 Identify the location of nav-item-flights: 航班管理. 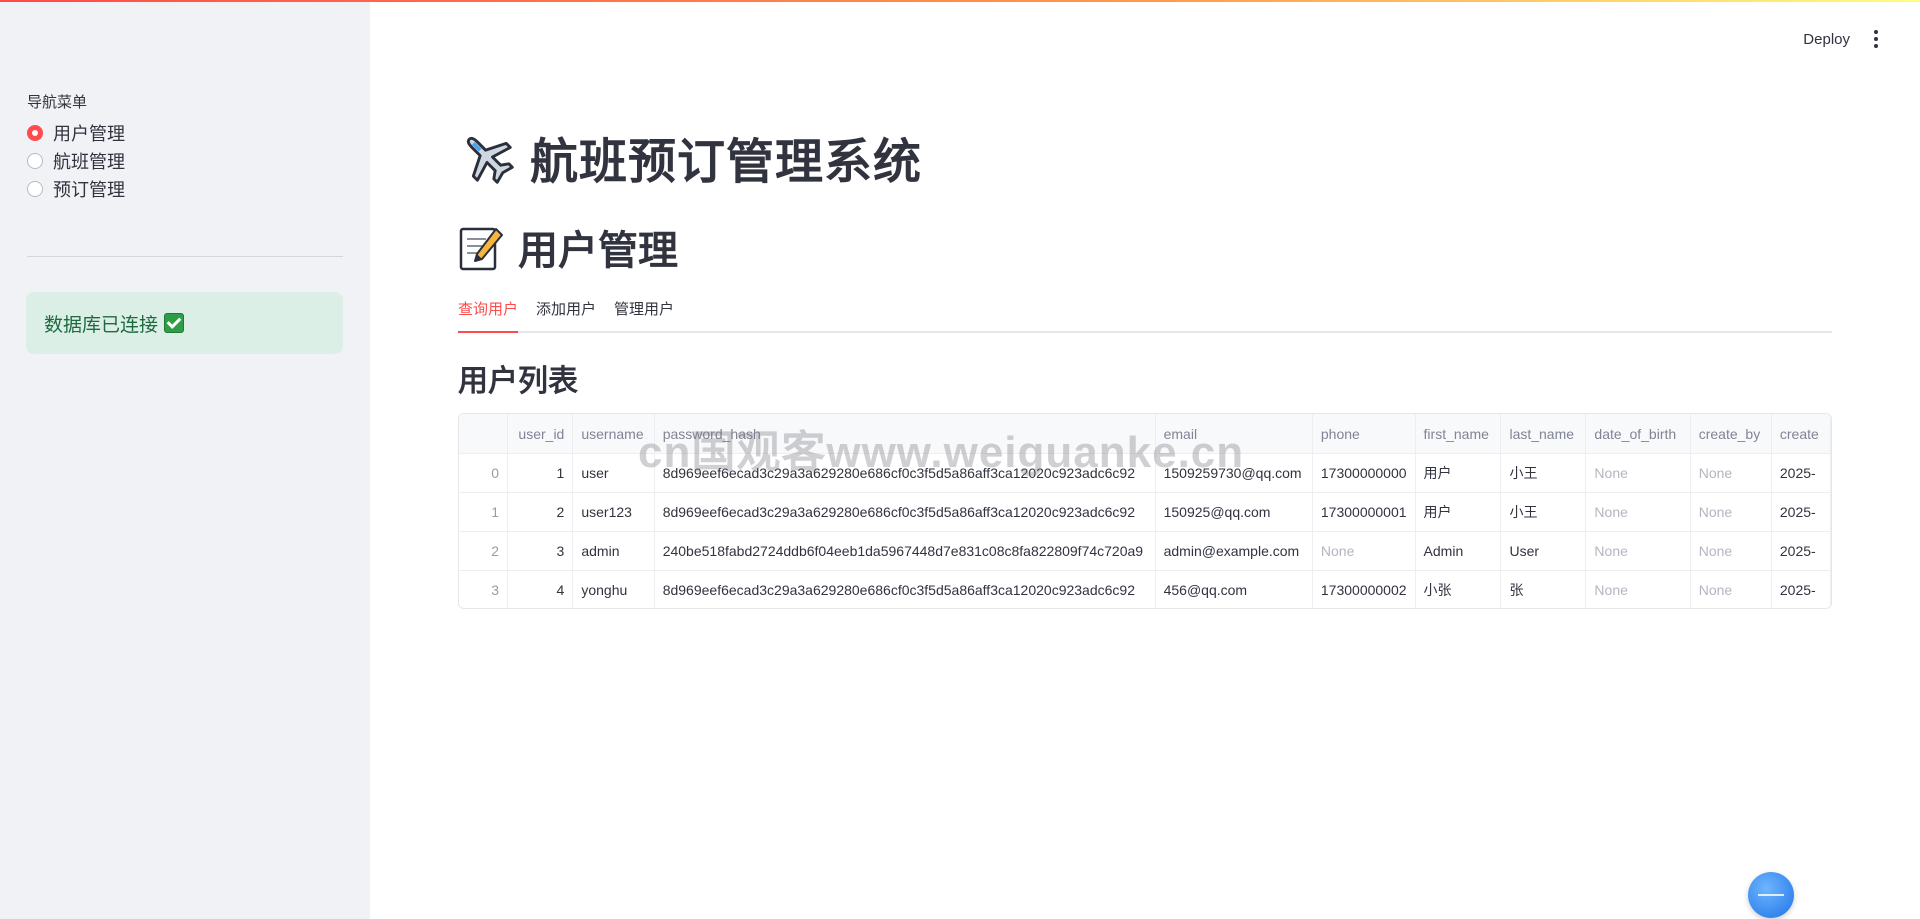
(76, 161).